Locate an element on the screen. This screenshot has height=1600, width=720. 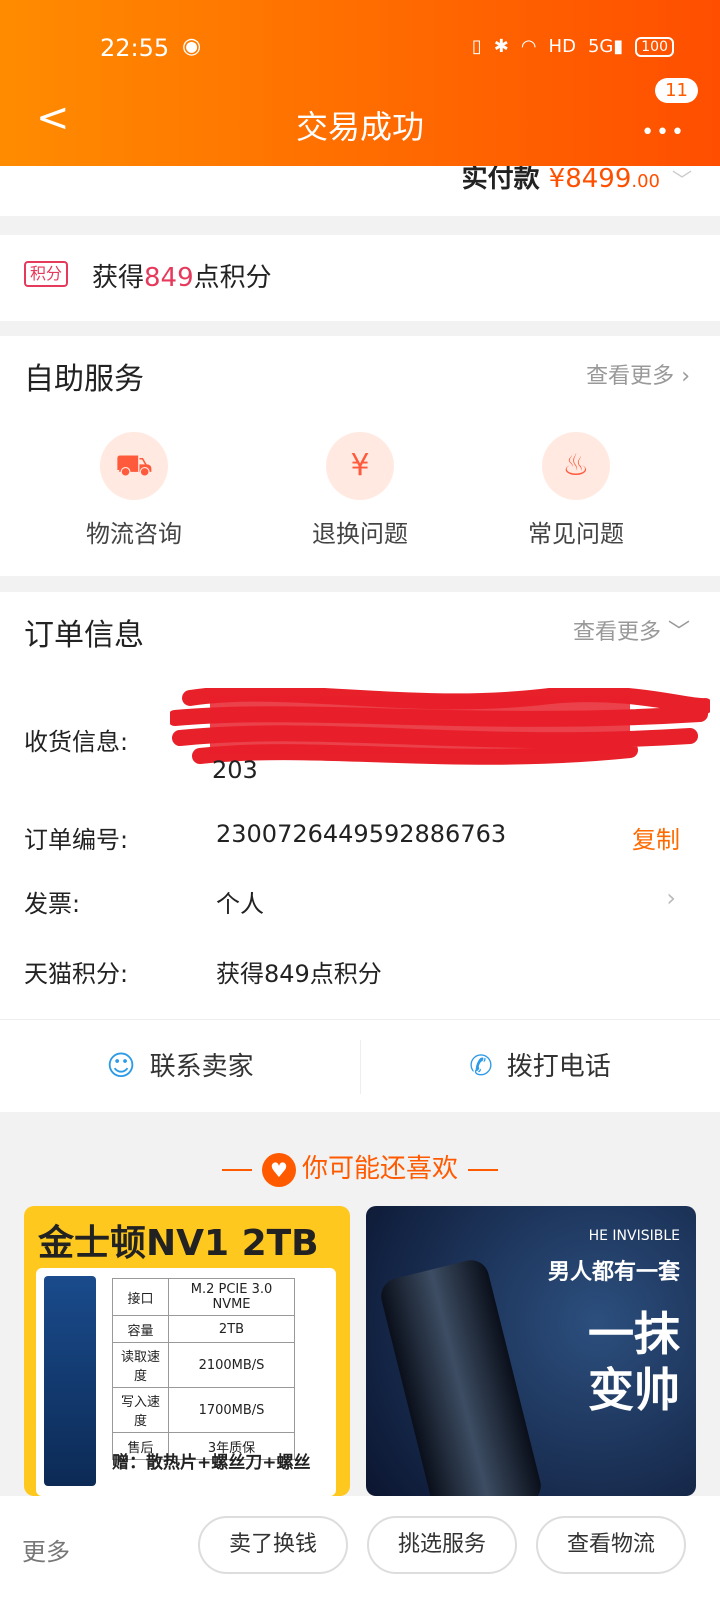
call-phone-label: 拨打电话 is located at coordinates (558, 1067).